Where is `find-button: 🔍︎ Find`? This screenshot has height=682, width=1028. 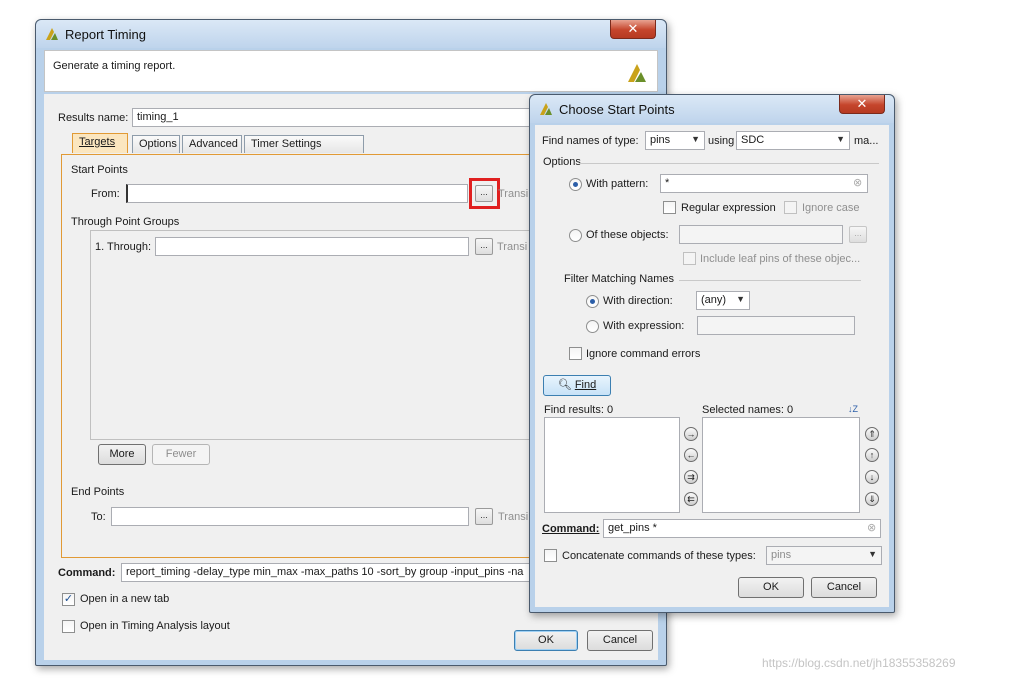
find-button: 🔍︎ Find is located at coordinates (577, 385).